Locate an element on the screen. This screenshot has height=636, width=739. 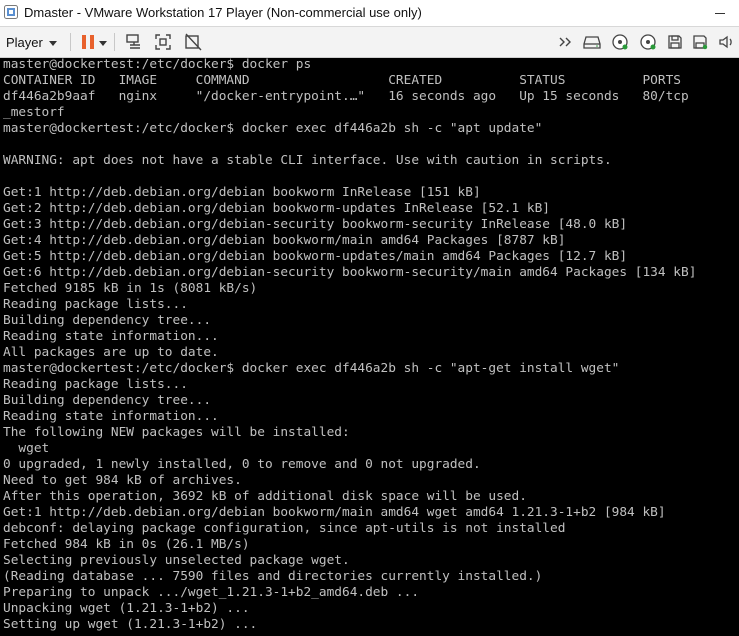
player-menu-label: Player is located at coordinates (24, 42).